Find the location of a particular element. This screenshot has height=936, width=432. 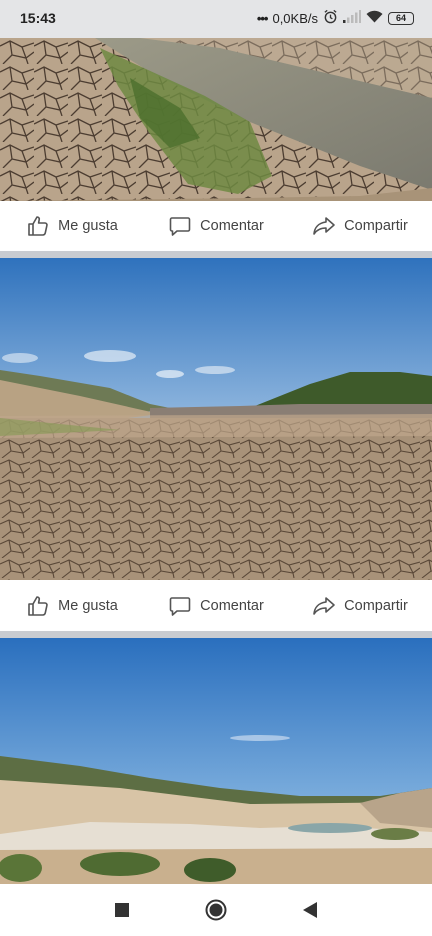

wifi-icon is located at coordinates (374, 18).